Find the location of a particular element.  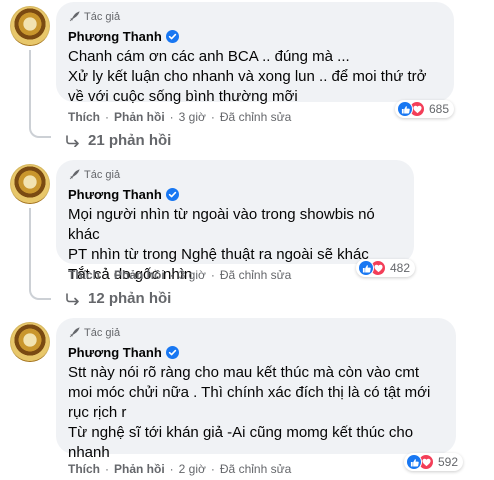

reaction-summary: 482 is located at coordinates (386, 268).